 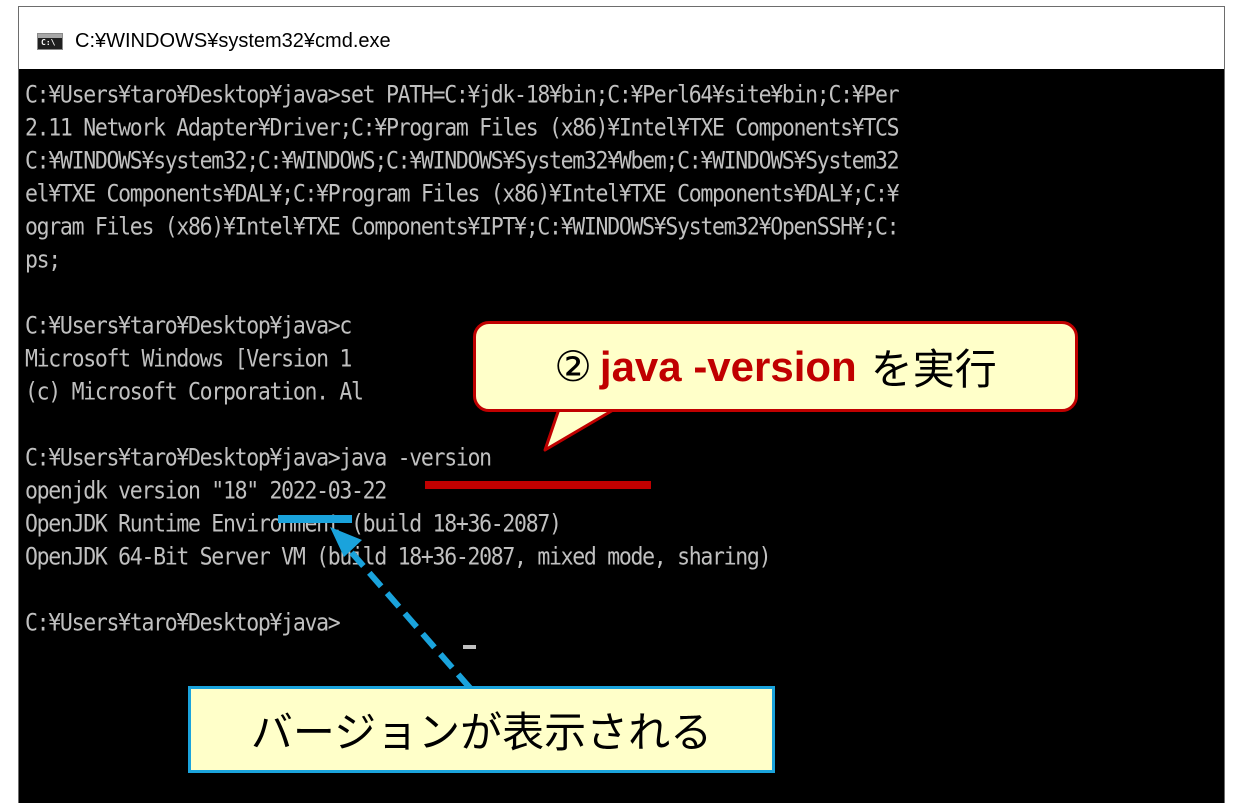 I want to click on version-label: バージョンが表示される, so click(x=481, y=732).